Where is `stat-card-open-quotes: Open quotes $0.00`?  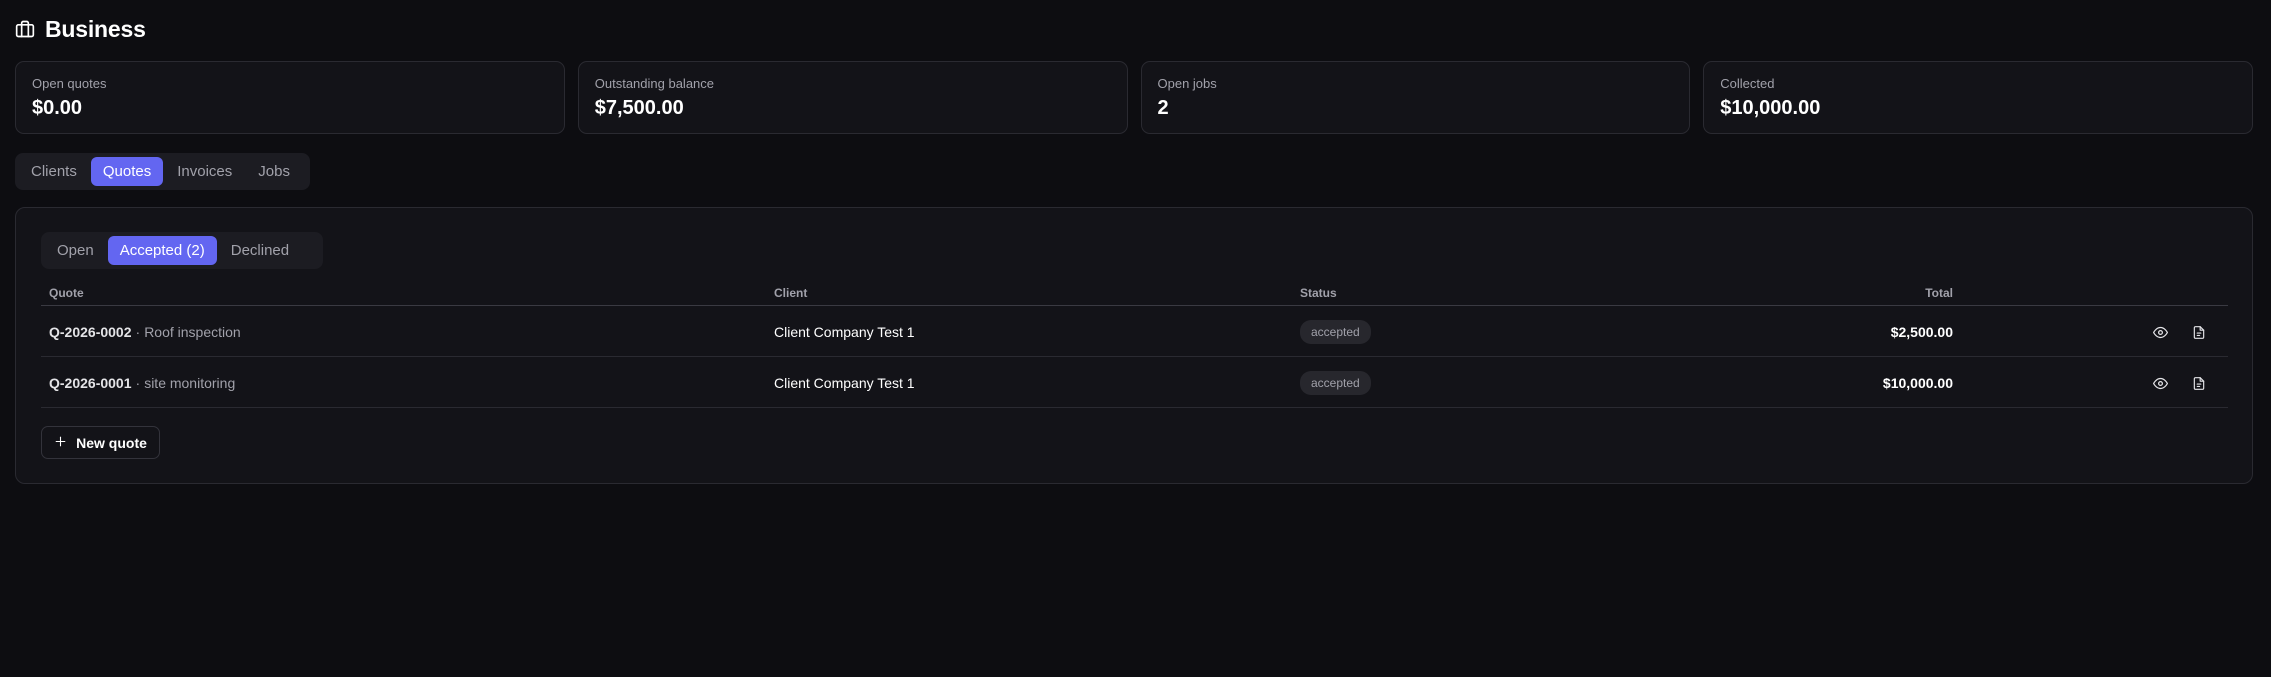
stat-card-open-quotes: Open quotes $0.00 is located at coordinates (290, 97).